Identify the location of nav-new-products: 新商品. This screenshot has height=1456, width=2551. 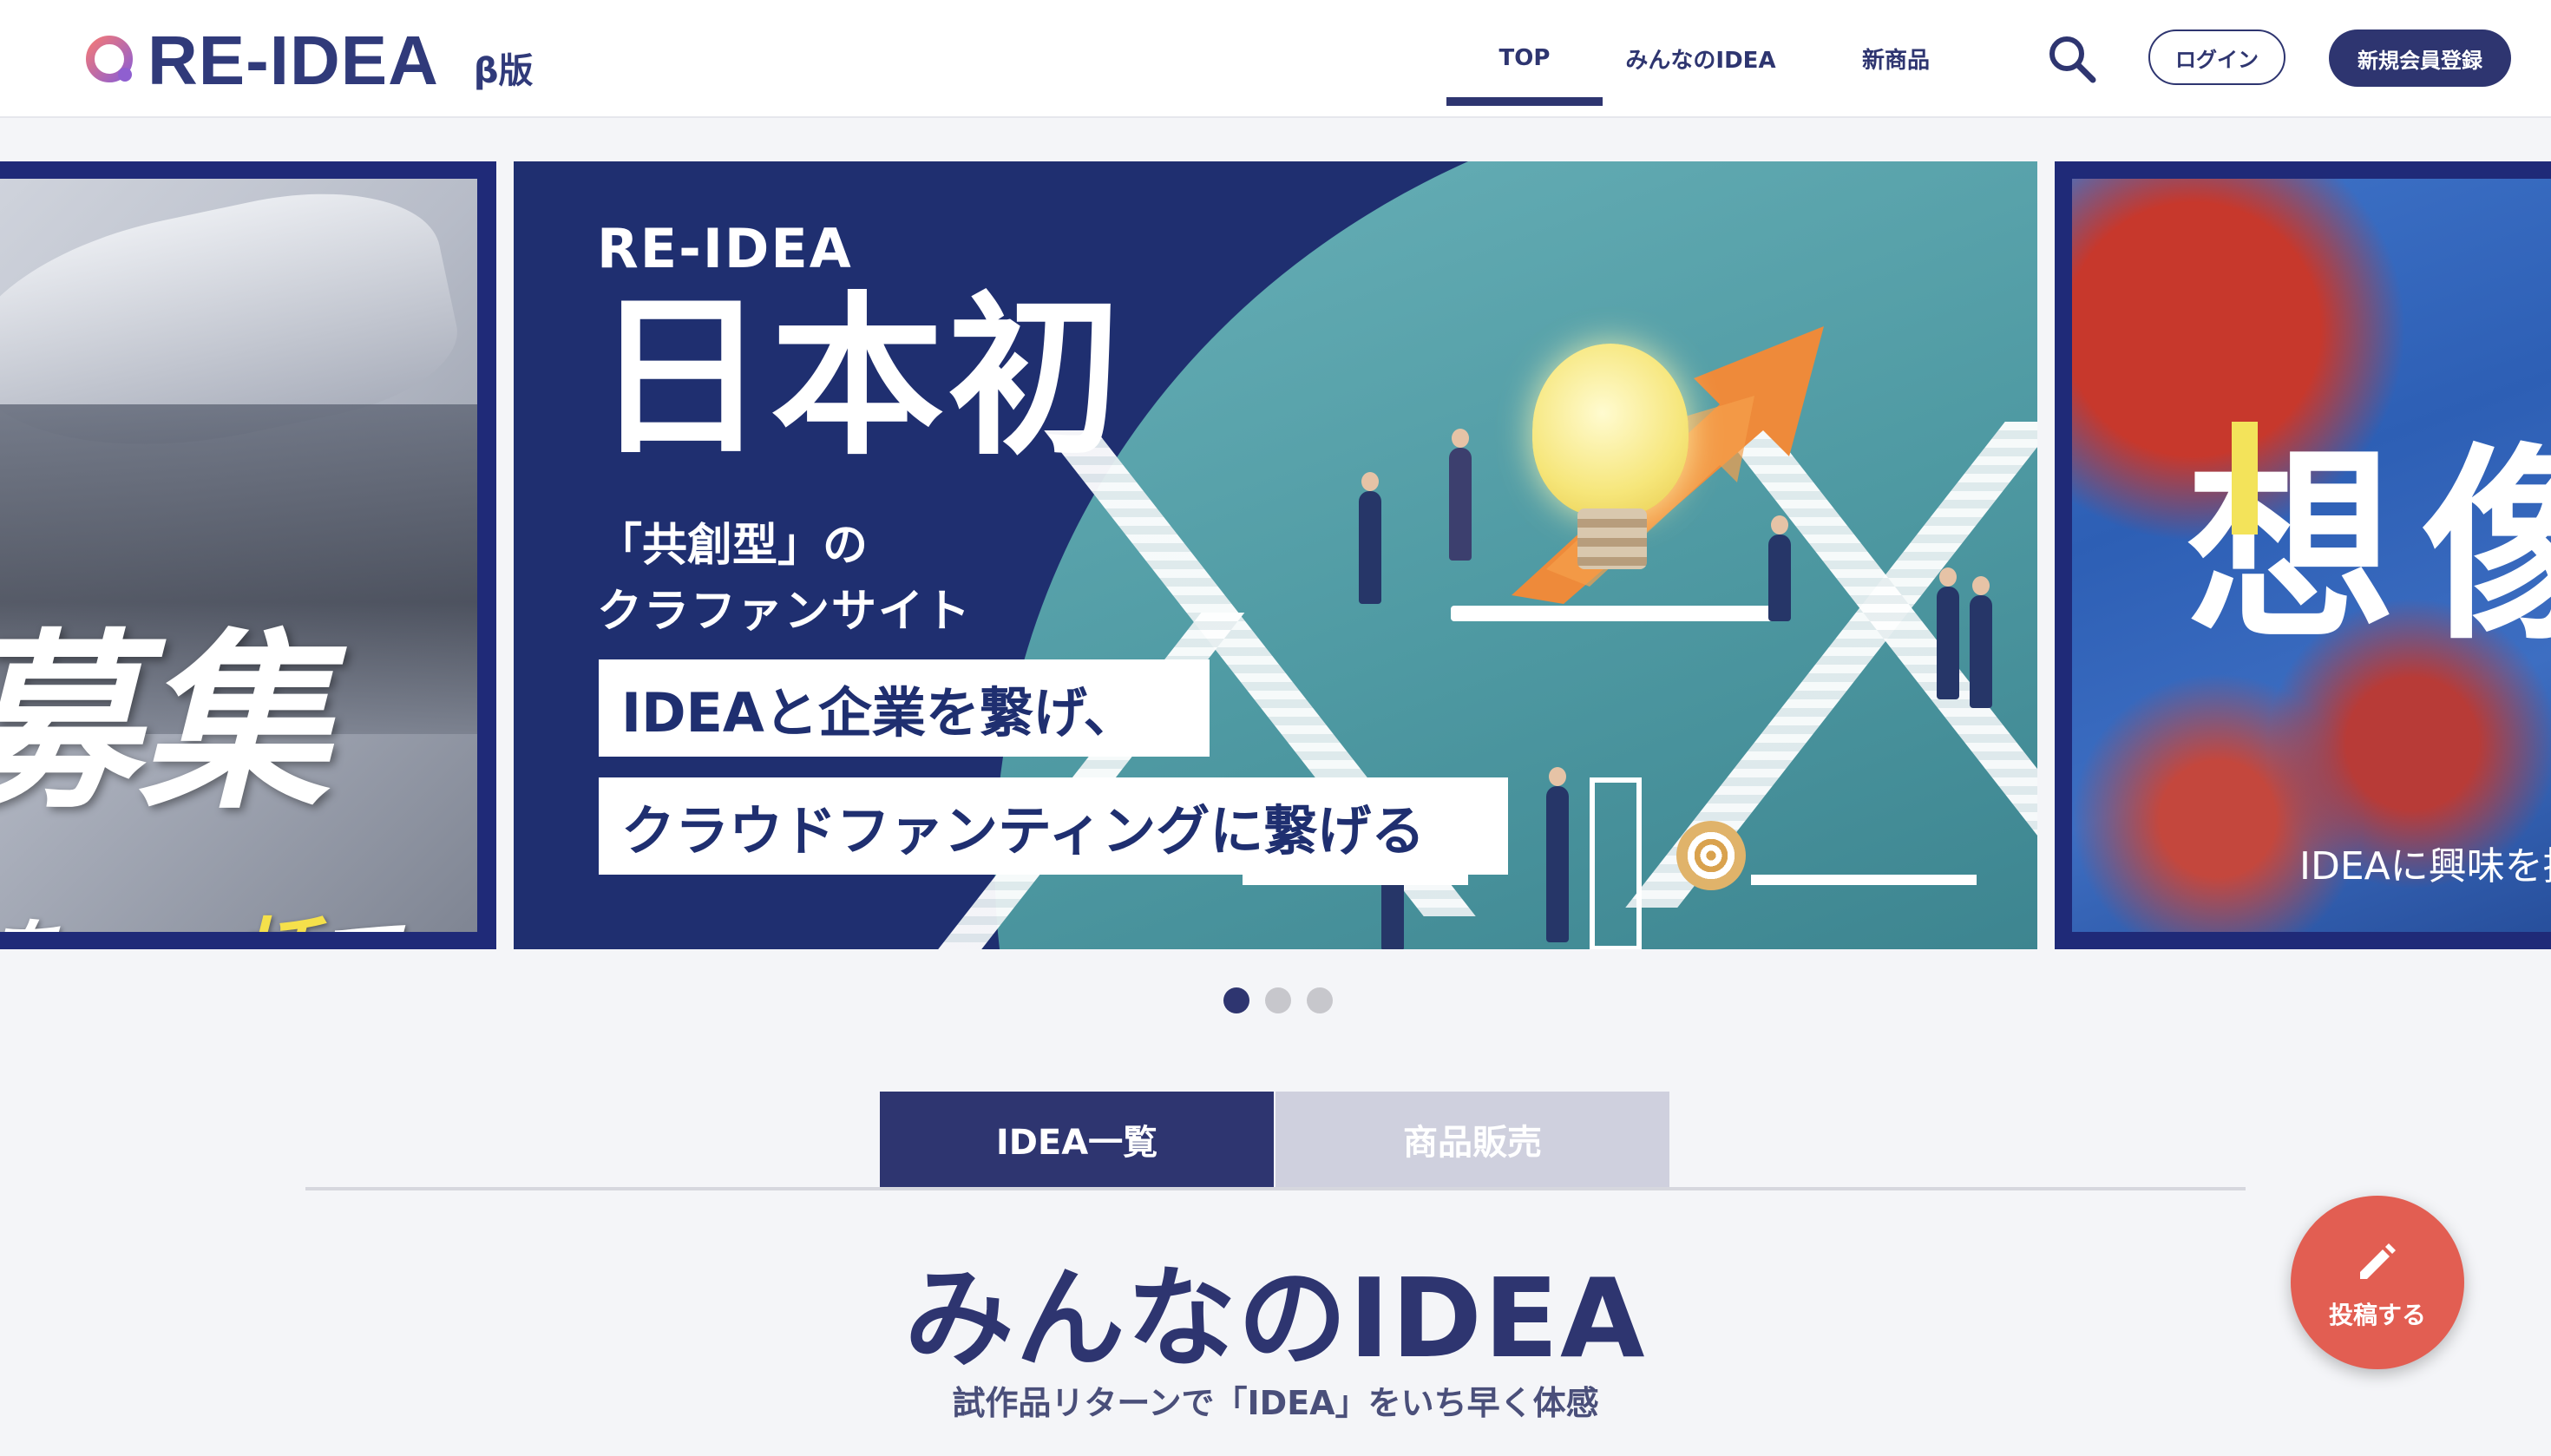
(1896, 58).